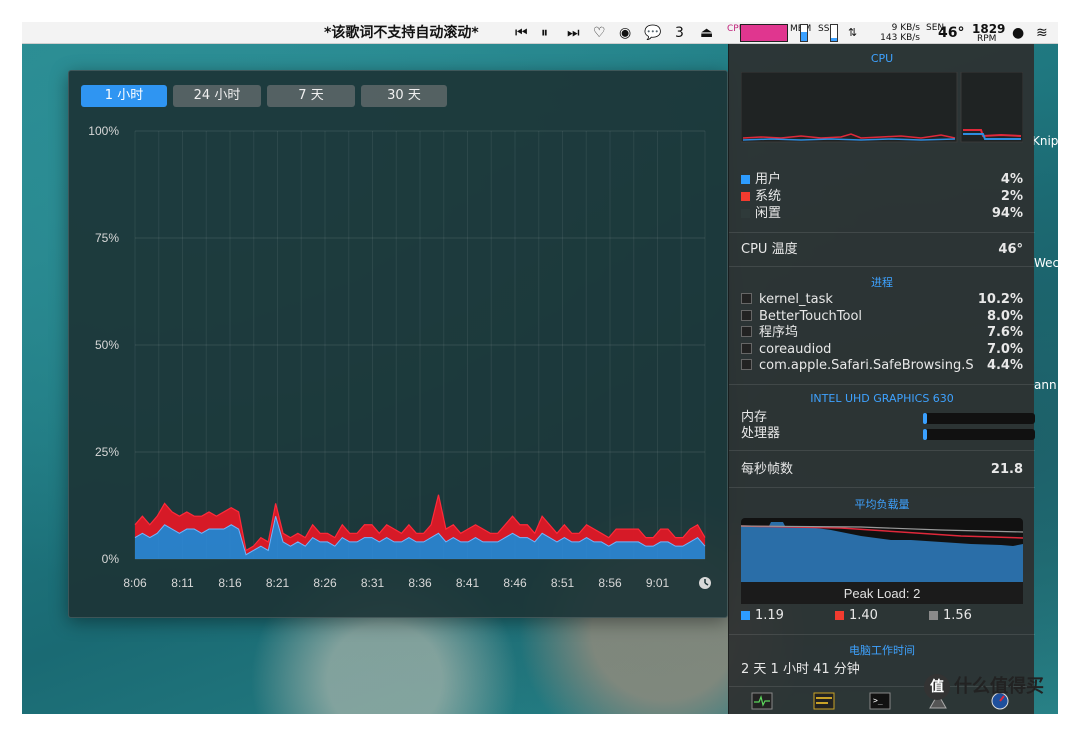  I want to click on process-name-wrap: com.apple.Safari.SafeBrowsing.S, so click(857, 366).